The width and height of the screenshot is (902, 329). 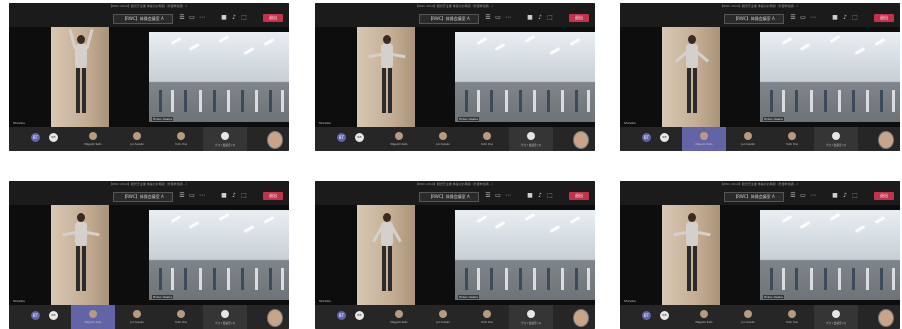 What do you see at coordinates (468, 119) in the screenshot?
I see `room-name-label: Hideo Osaka` at bounding box center [468, 119].